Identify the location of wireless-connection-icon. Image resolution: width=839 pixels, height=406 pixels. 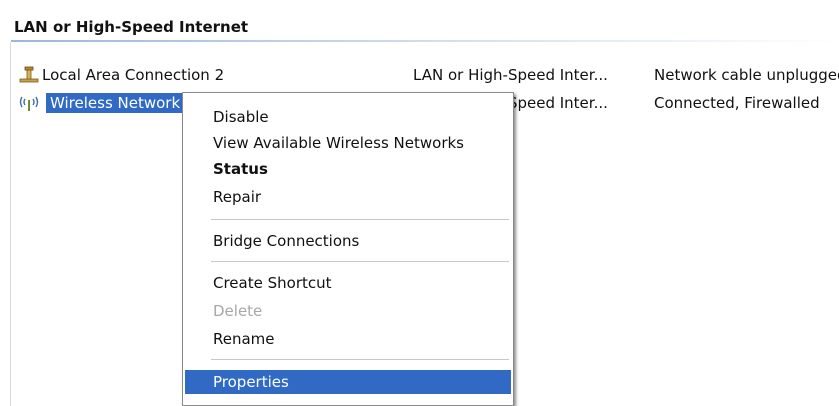
(29, 103).